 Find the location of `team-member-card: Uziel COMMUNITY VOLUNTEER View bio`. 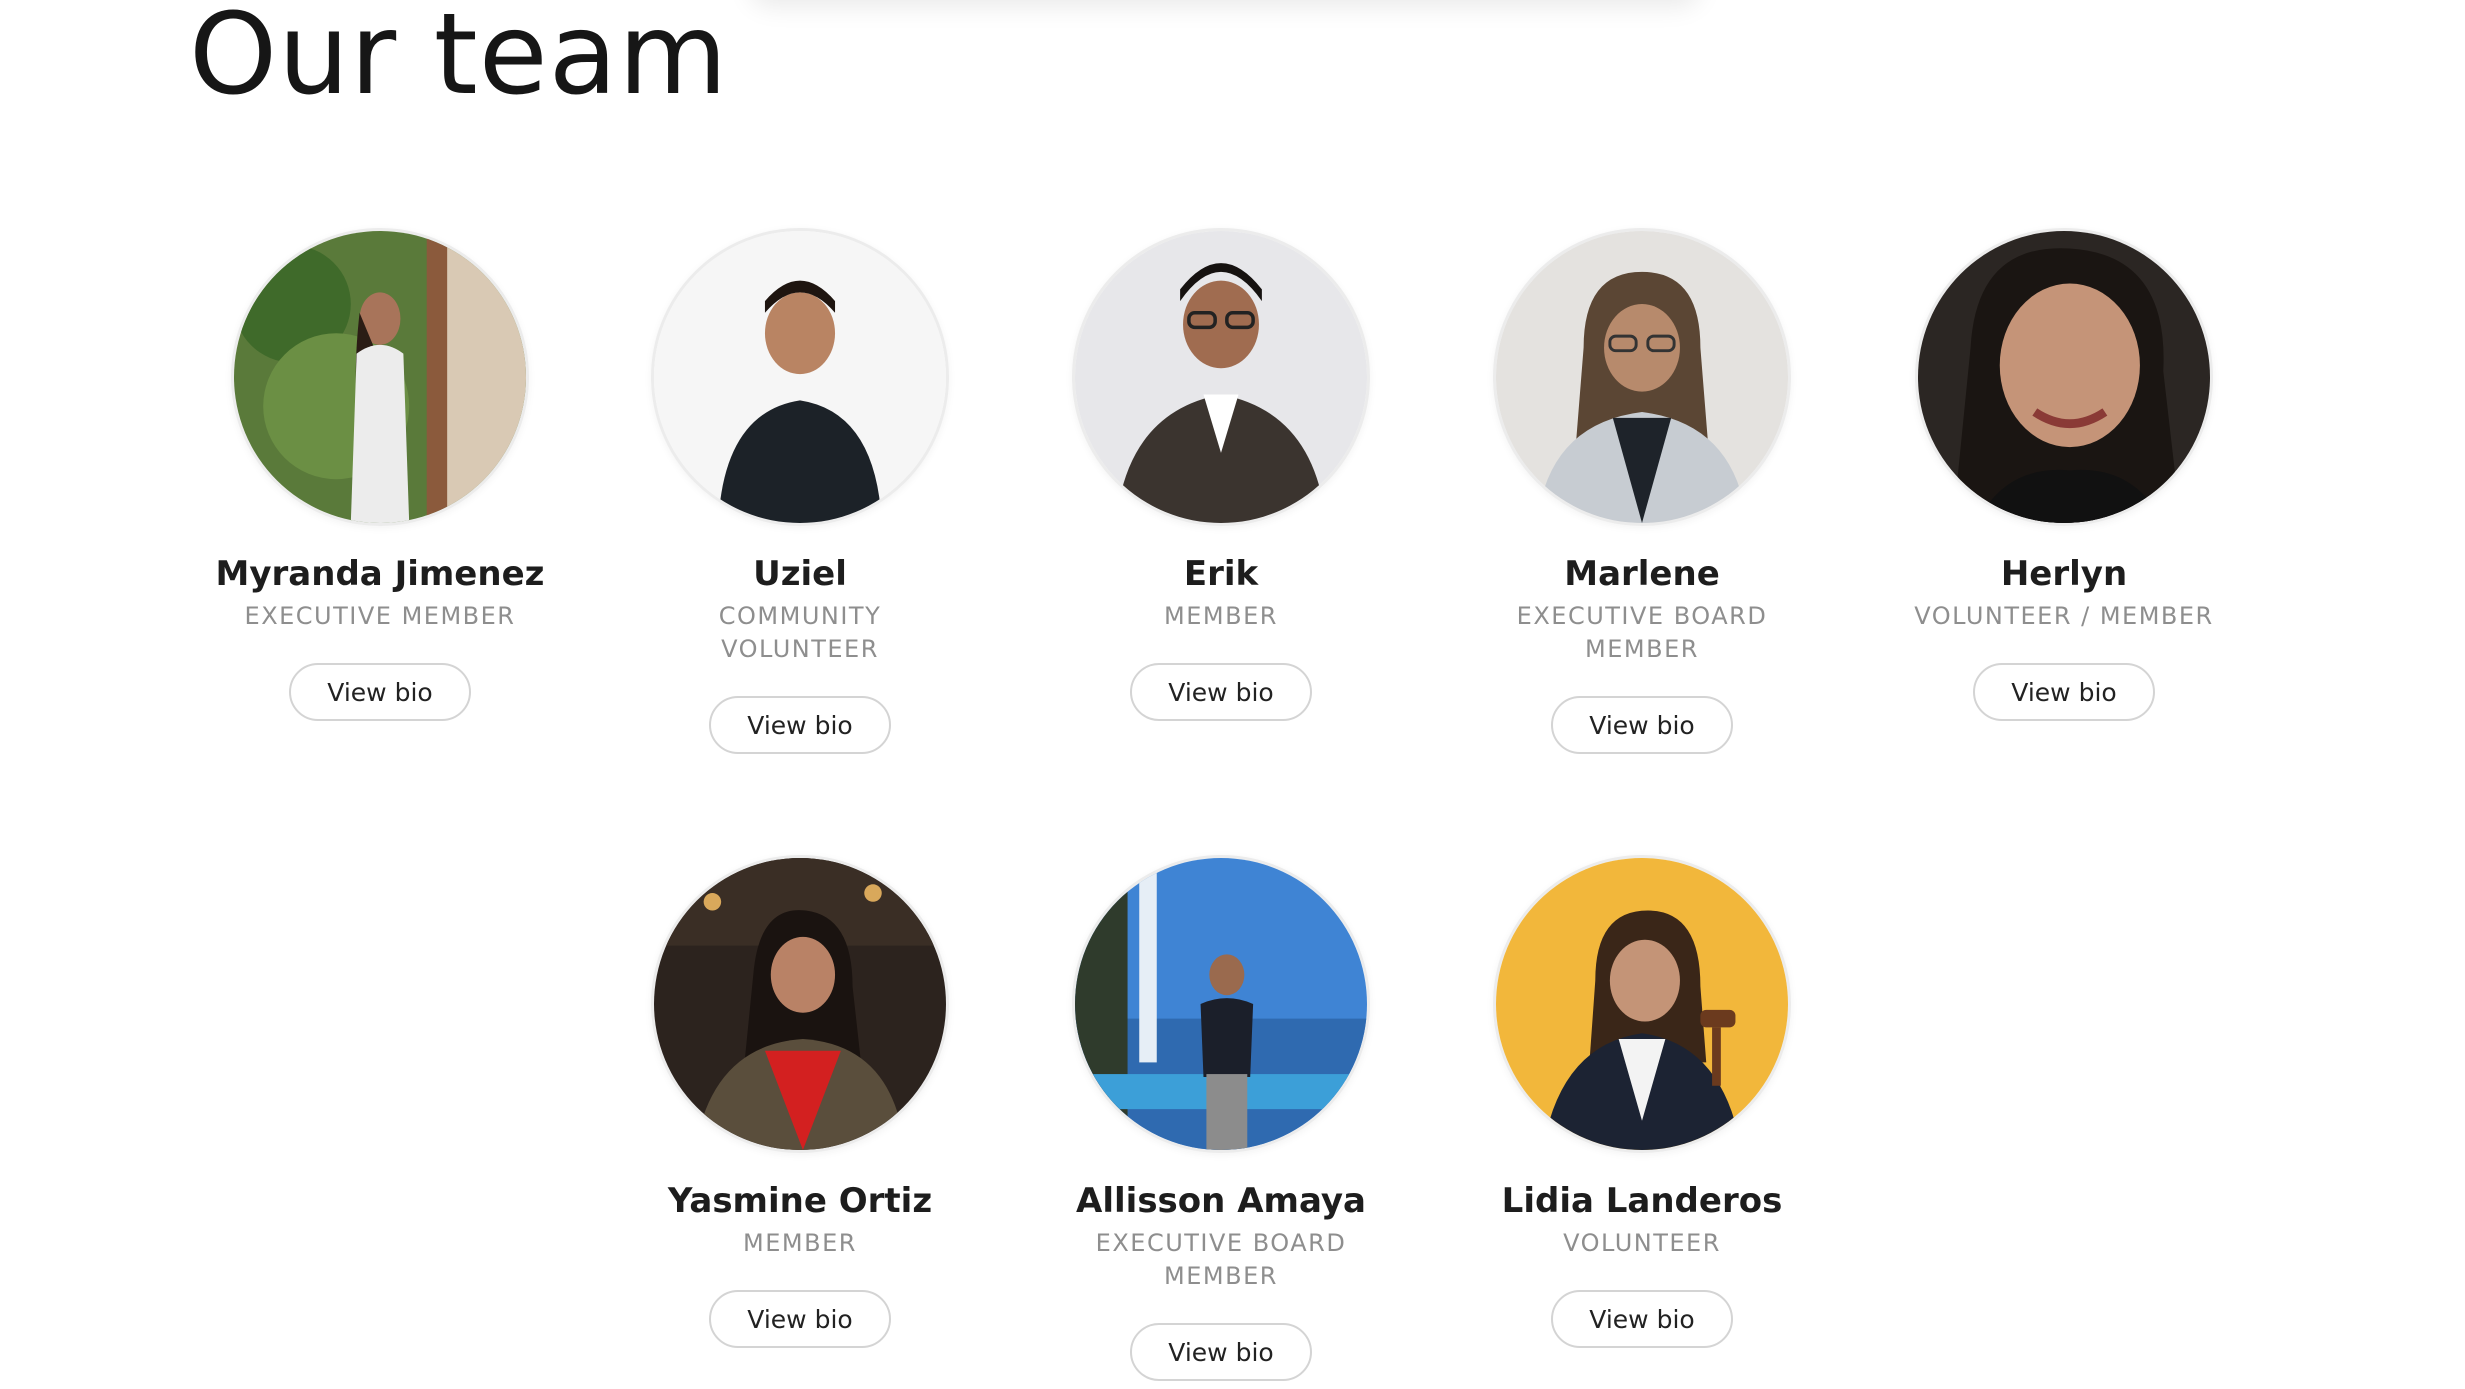

team-member-card: Uziel COMMUNITY VOLUNTEER View bio is located at coordinates (800, 491).